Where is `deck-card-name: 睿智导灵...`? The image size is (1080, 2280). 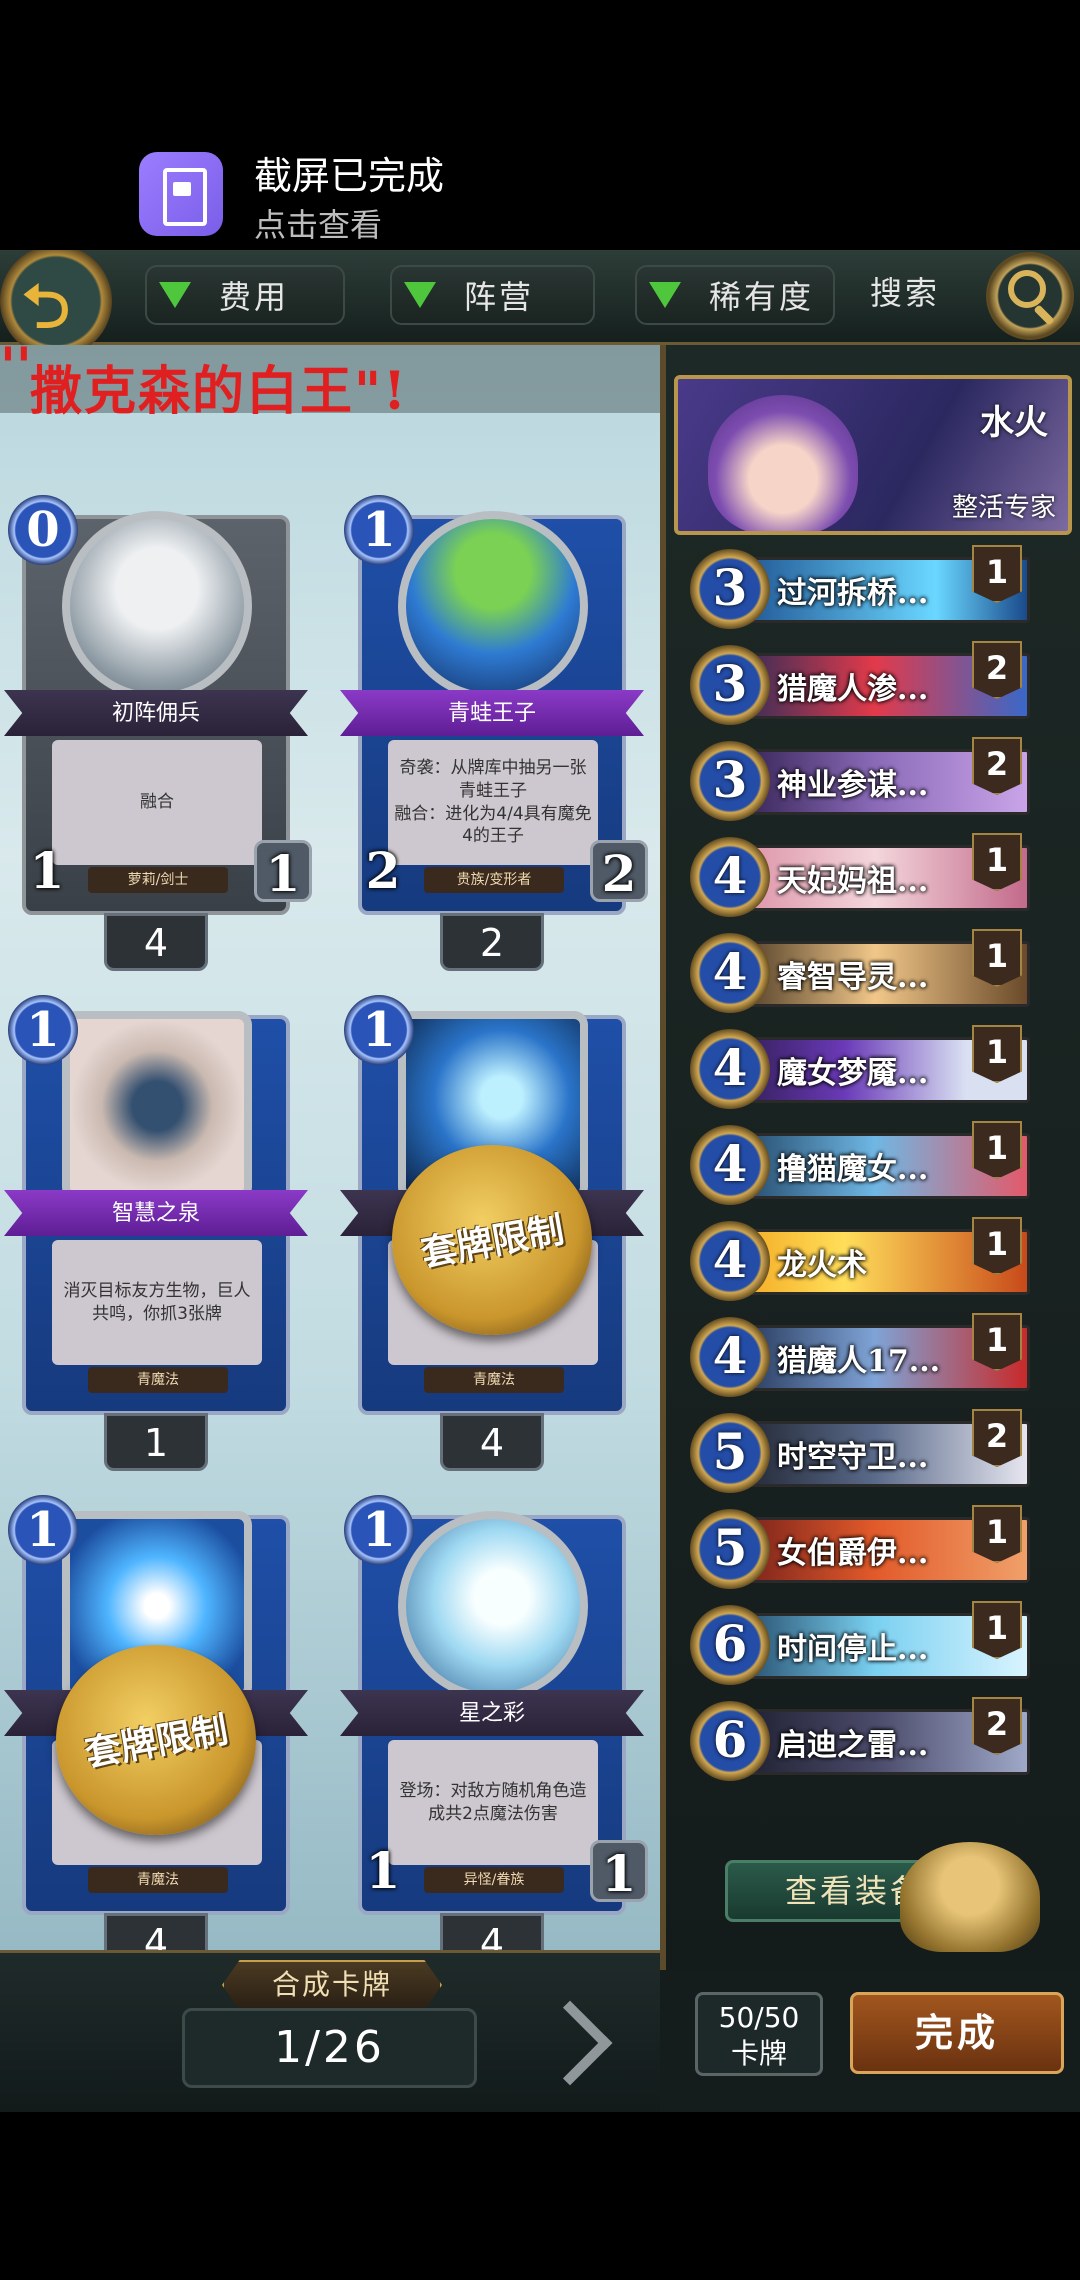
deck-card-name: 睿智导灵... is located at coordinates (853, 977).